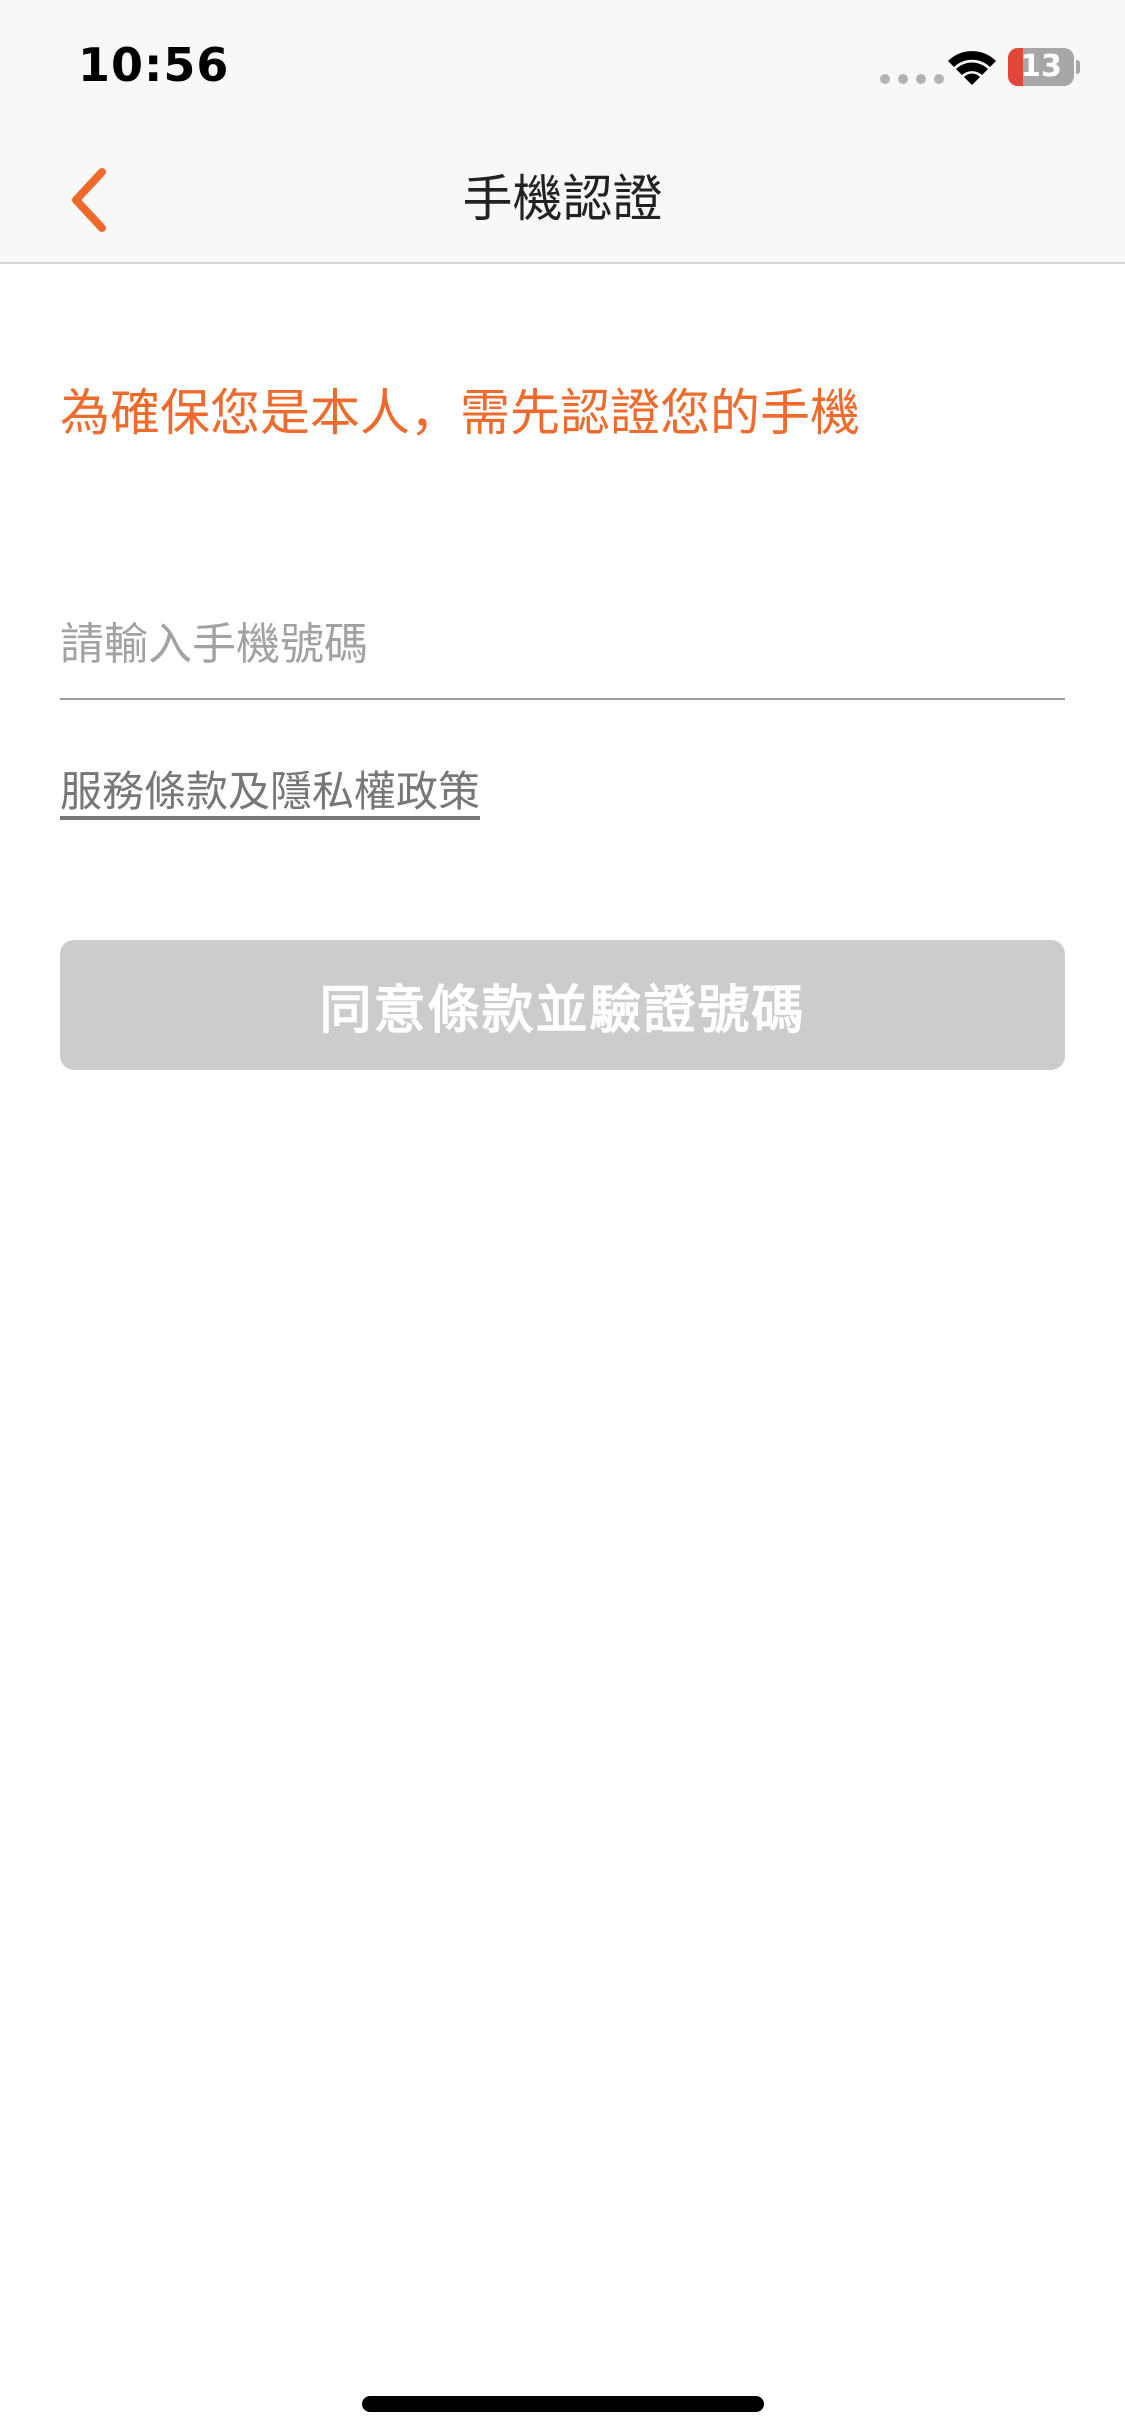  I want to click on status-time: 10:56, so click(154, 65).